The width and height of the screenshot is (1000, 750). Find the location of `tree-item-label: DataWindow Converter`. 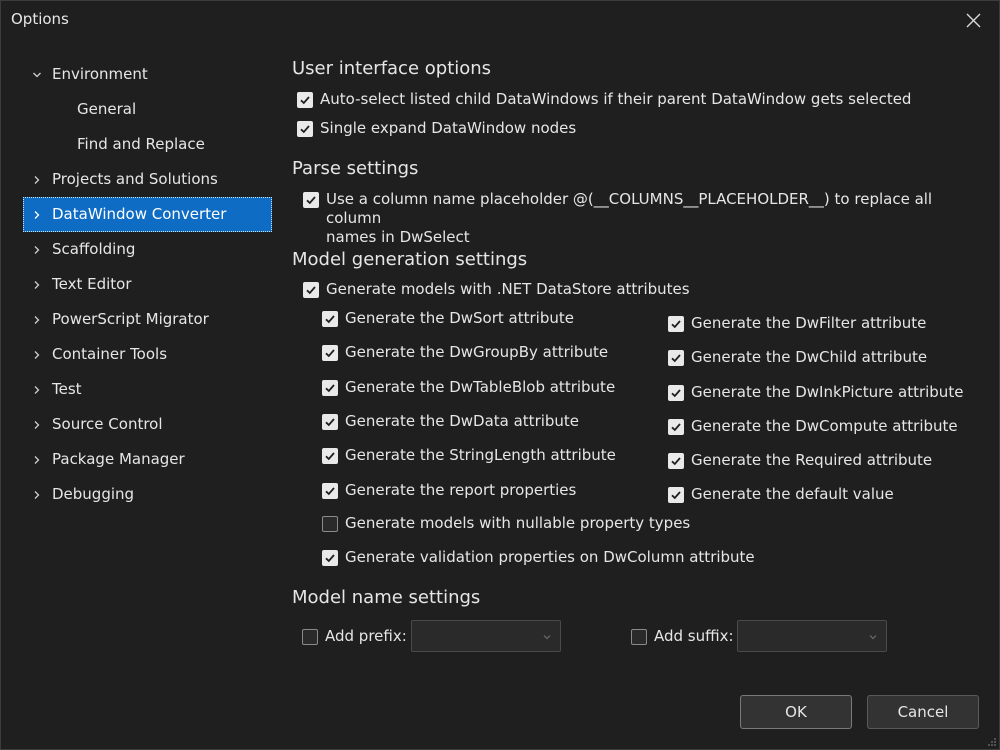

tree-item-label: DataWindow Converter is located at coordinates (139, 214).